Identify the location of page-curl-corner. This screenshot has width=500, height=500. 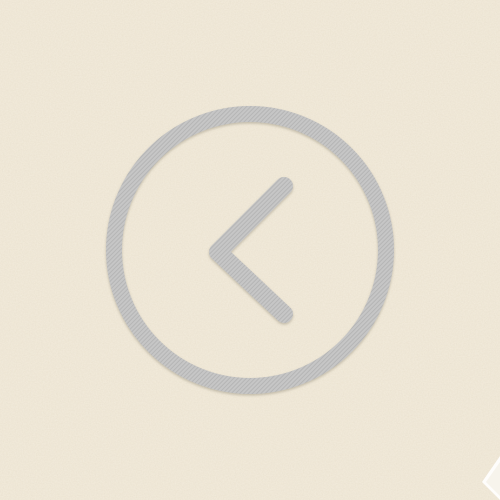
(489, 478).